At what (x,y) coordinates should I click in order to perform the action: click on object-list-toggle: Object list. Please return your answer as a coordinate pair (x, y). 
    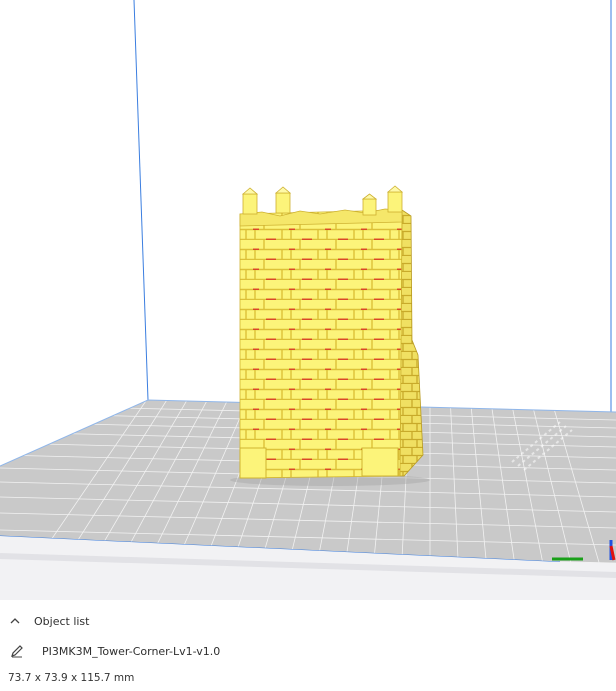
    Looking at the image, I should click on (48, 621).